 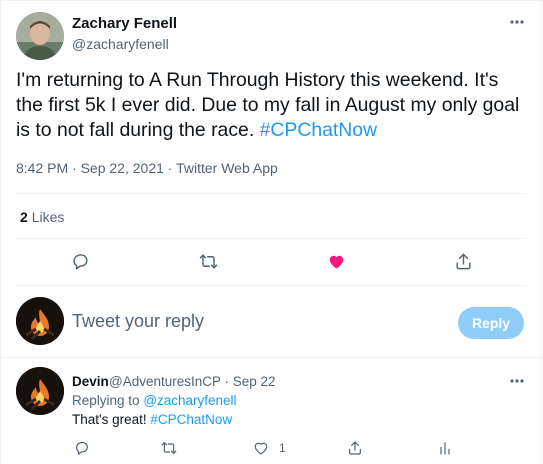 I want to click on likes-stat: 2 Likes, so click(x=42, y=217).